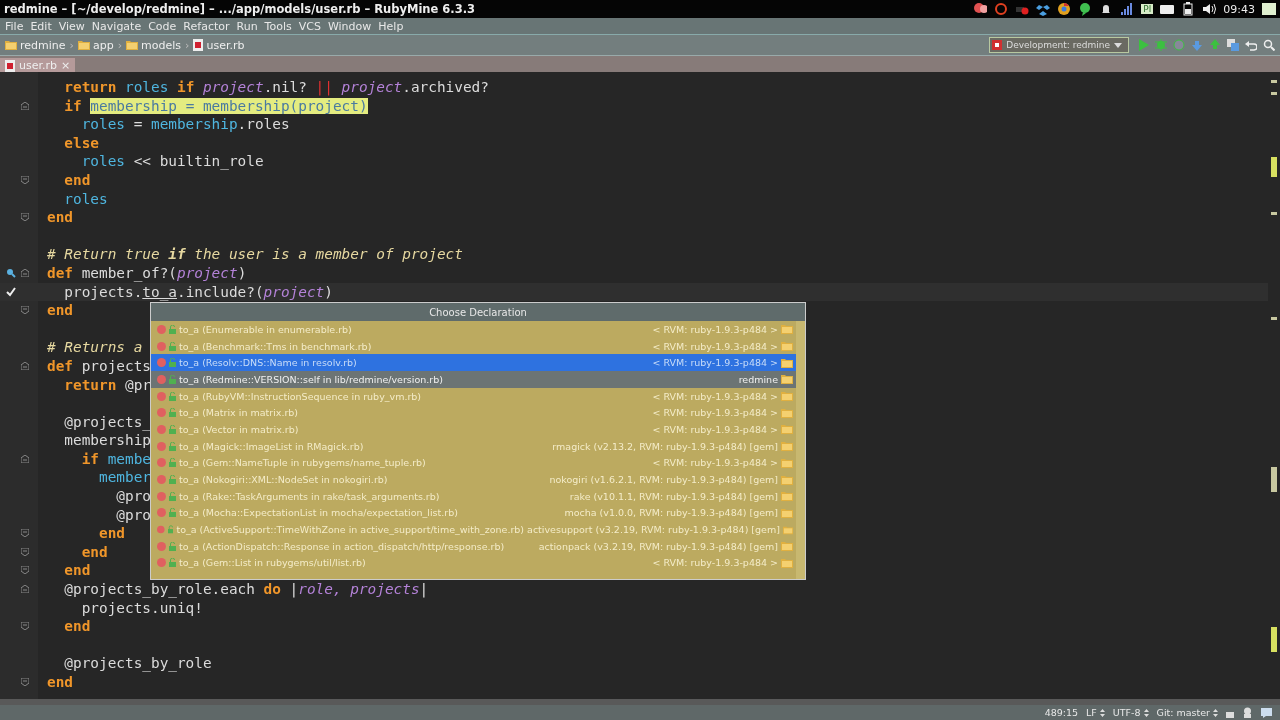 This screenshot has width=1280, height=720. I want to click on menu-item: Tools, so click(278, 26).